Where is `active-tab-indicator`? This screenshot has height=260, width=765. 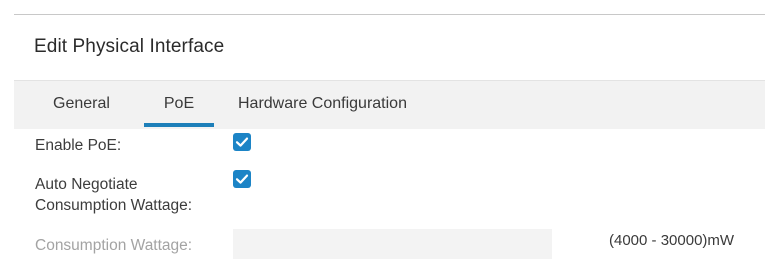
active-tab-indicator is located at coordinates (179, 125).